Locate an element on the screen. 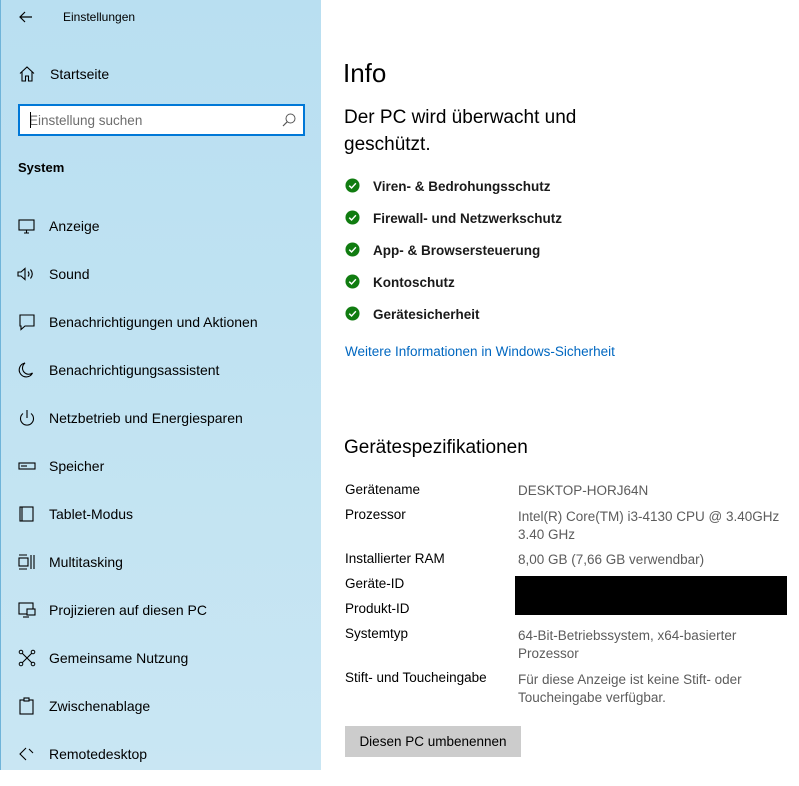 This screenshot has width=799, height=786. specs-title: Gerätespezifikationen is located at coordinates (436, 447).